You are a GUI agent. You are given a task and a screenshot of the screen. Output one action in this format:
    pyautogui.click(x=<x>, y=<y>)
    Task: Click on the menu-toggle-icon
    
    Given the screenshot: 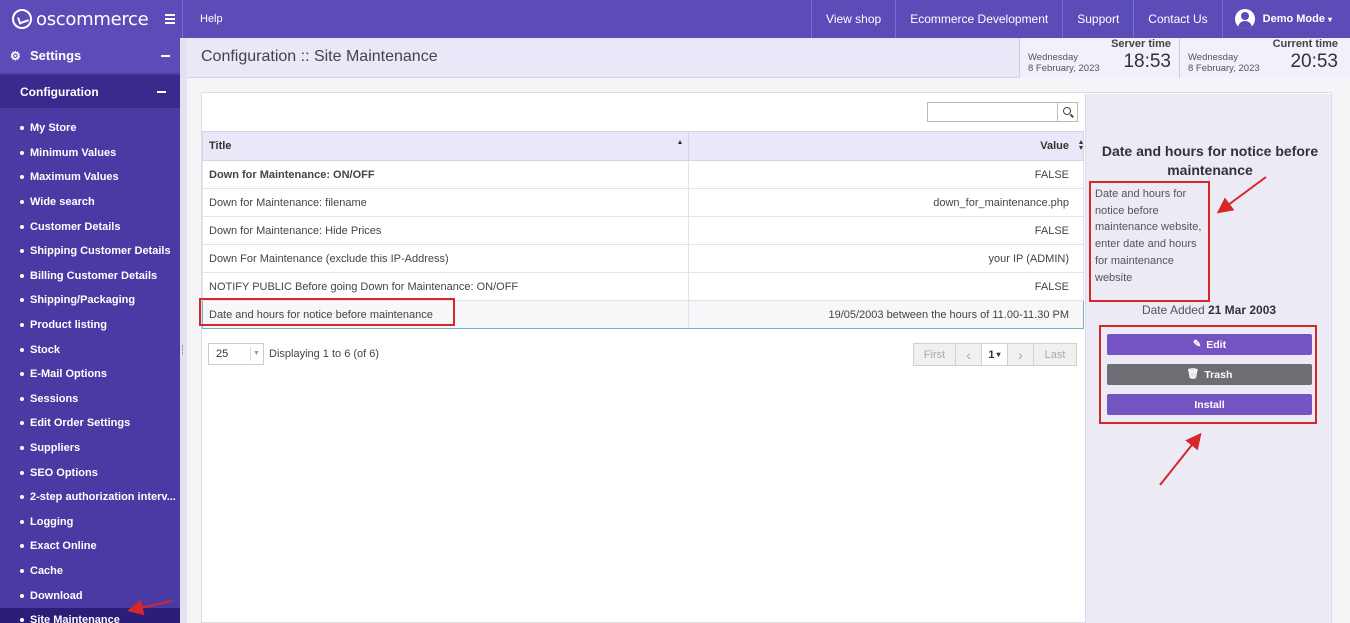 What is the action you would take?
    pyautogui.click(x=170, y=19)
    